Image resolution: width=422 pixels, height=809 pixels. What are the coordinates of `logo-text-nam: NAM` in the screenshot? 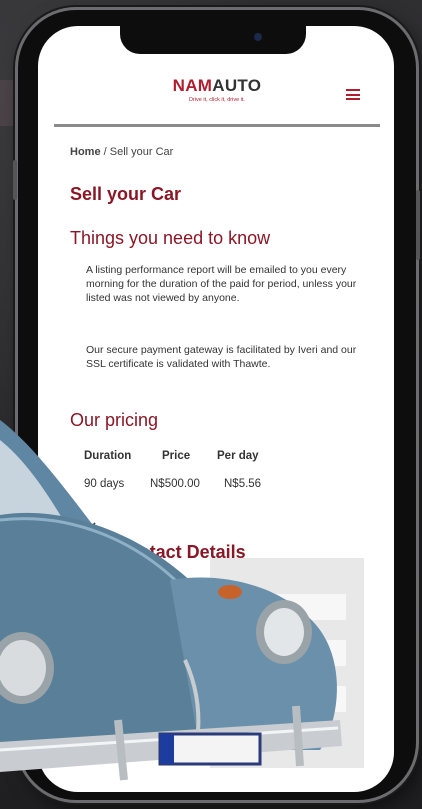 It's located at (192, 85).